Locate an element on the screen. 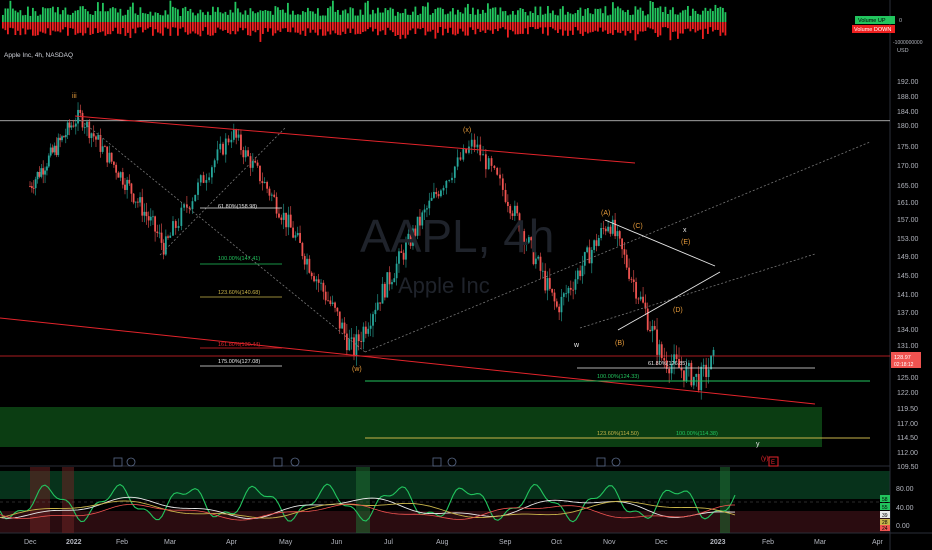 This screenshot has width=932, height=550. price-tick: 141.00 is located at coordinates (908, 295).